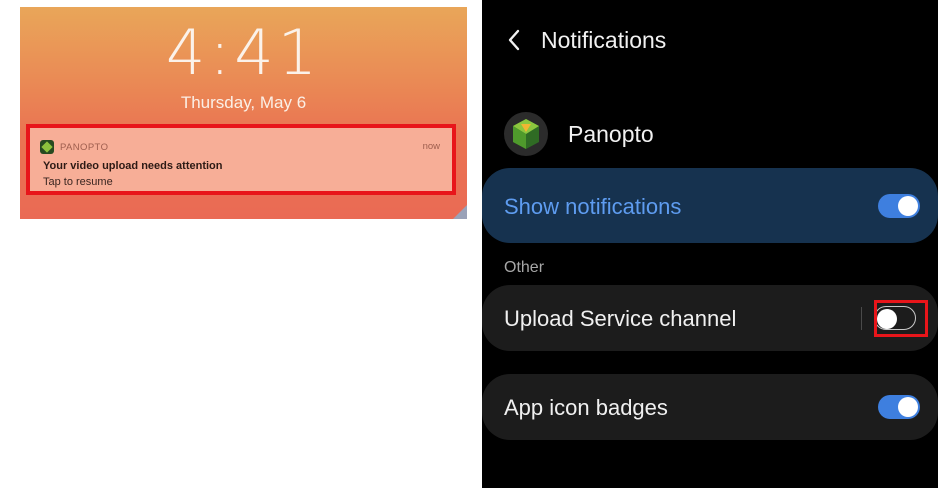 The image size is (938, 488). What do you see at coordinates (901, 318) in the screenshot?
I see `toggle-highlight-box` at bounding box center [901, 318].